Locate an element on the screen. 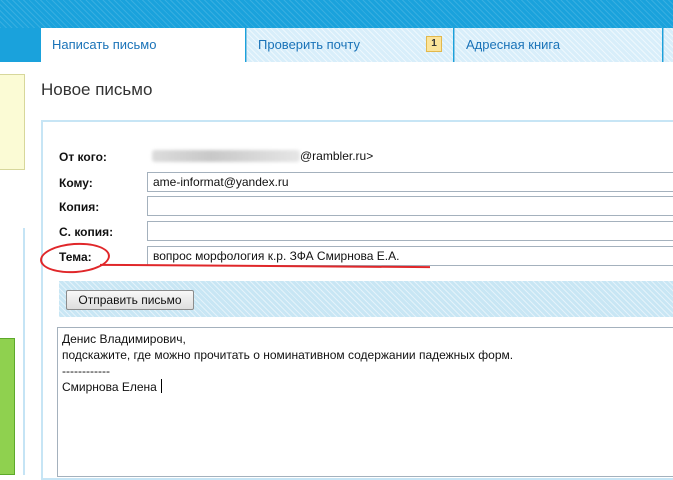 The image size is (673, 480). signature-text: Смирнова Елена is located at coordinates (109, 387).